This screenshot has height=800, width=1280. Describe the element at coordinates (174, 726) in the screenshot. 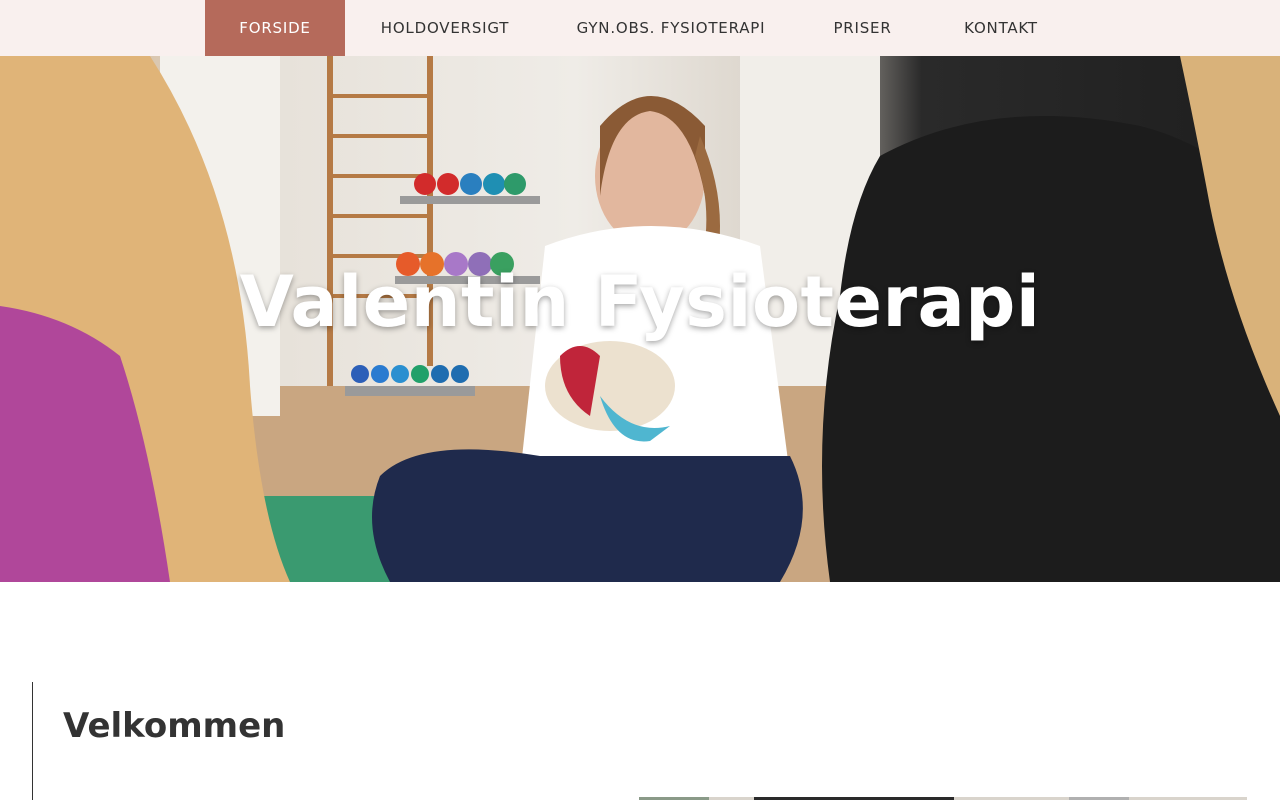

I see `welcome-heading: Velkommen` at that location.